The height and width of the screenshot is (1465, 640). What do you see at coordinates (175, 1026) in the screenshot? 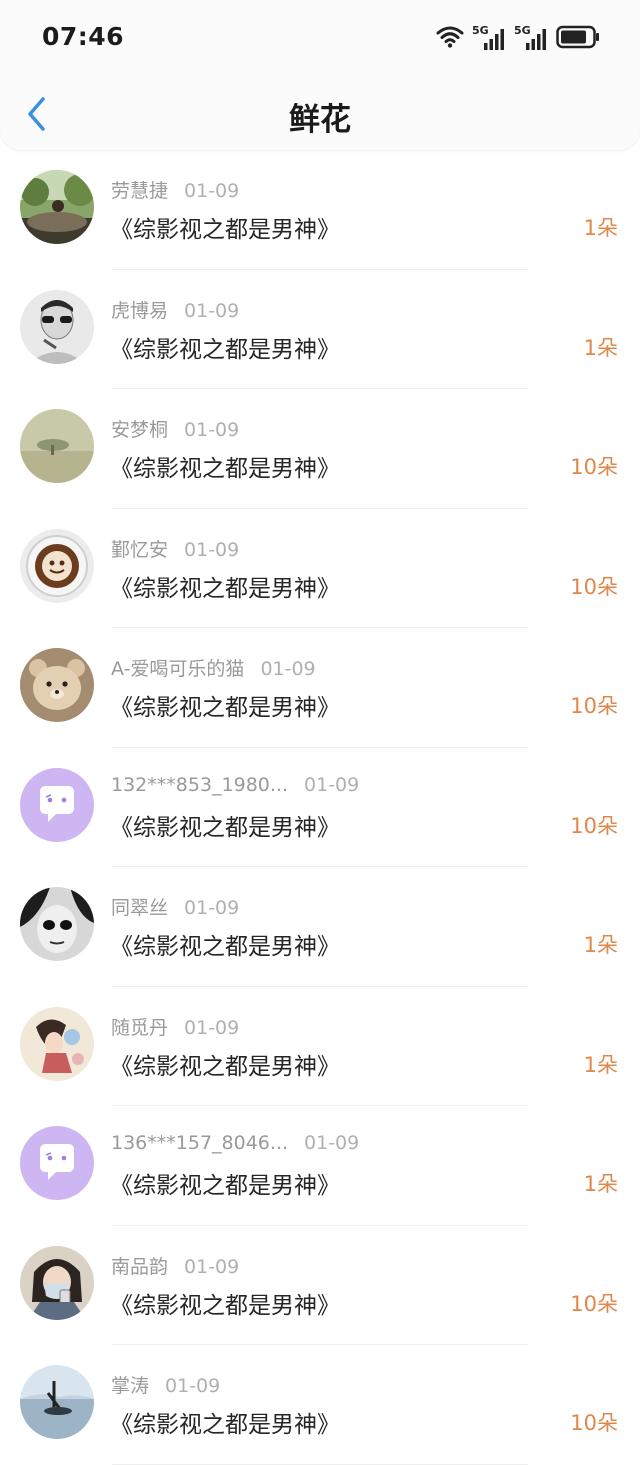
I see `item-meta: 随觅丹 01-09` at bounding box center [175, 1026].